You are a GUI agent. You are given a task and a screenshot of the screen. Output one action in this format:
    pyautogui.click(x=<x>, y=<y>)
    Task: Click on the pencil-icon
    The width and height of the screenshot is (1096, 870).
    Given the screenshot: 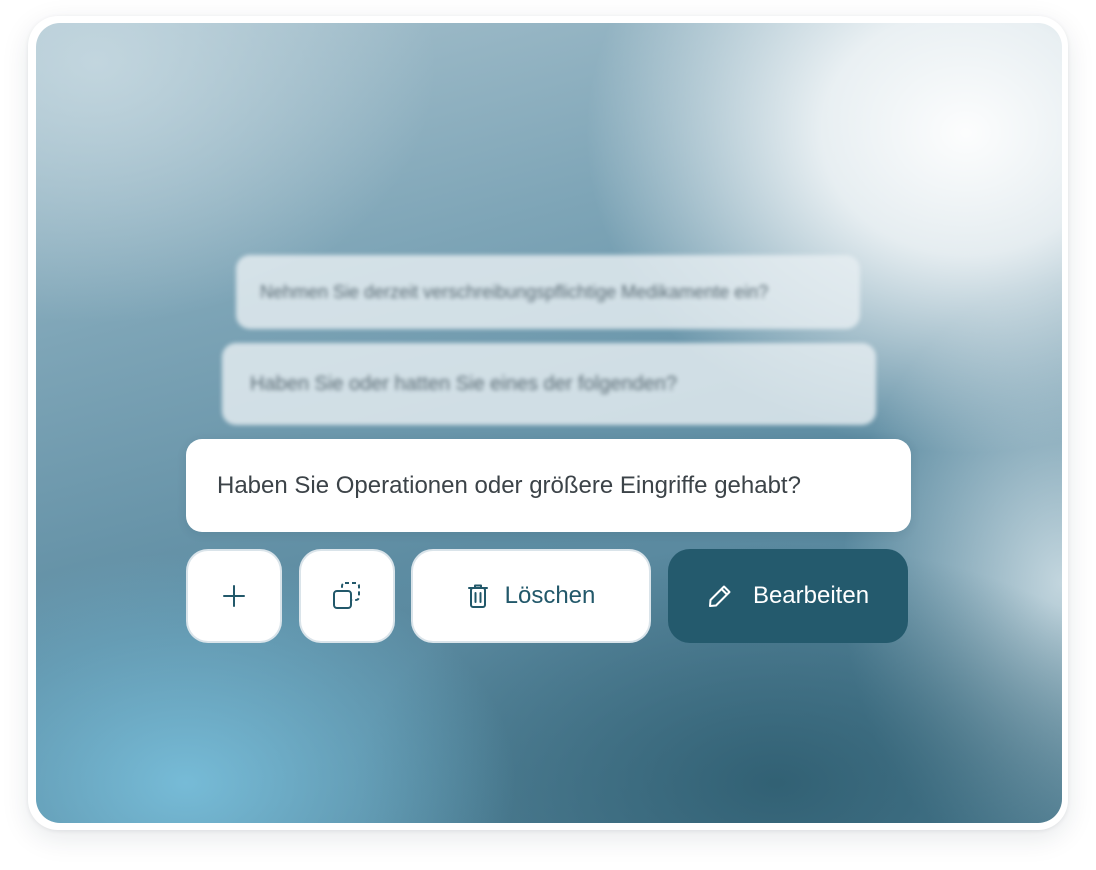 What is the action you would take?
    pyautogui.click(x=720, y=596)
    